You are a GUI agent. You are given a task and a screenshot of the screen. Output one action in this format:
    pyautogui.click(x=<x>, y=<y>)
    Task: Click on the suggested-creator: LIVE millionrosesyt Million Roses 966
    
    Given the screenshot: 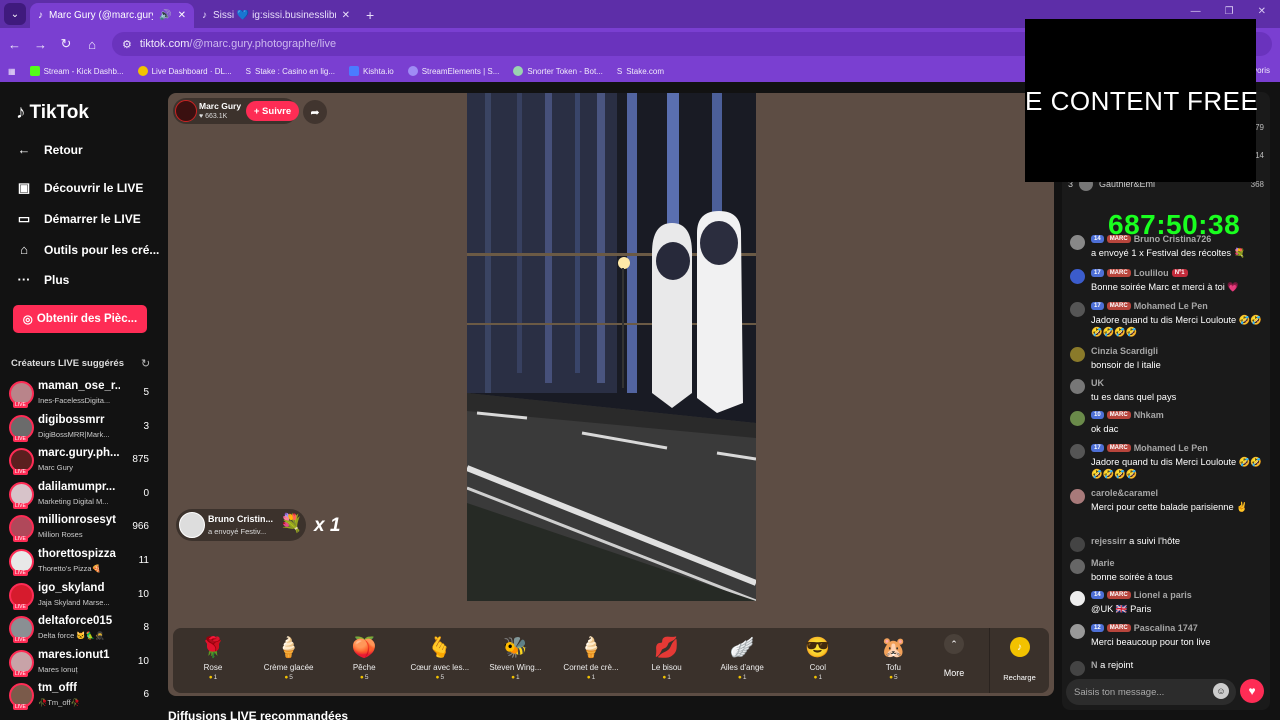 What is the action you would take?
    pyautogui.click(x=82, y=528)
    